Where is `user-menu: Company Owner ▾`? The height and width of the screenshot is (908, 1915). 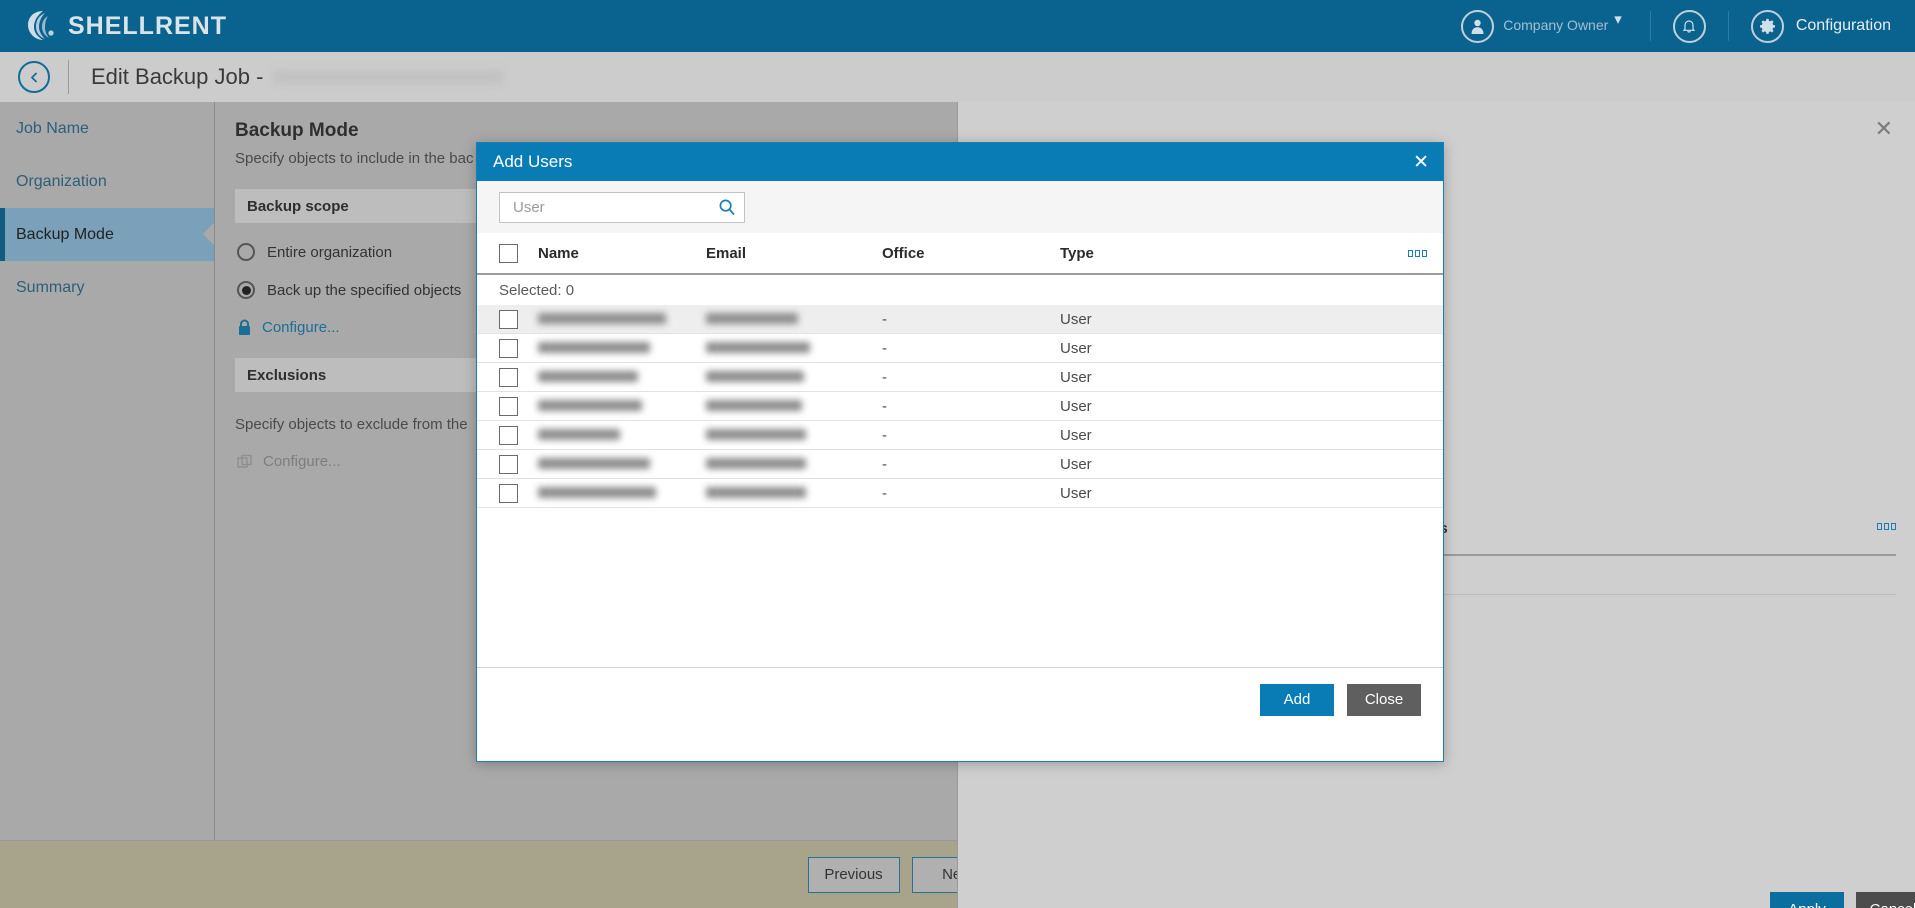 user-menu: Company Owner ▾ is located at coordinates (1544, 26).